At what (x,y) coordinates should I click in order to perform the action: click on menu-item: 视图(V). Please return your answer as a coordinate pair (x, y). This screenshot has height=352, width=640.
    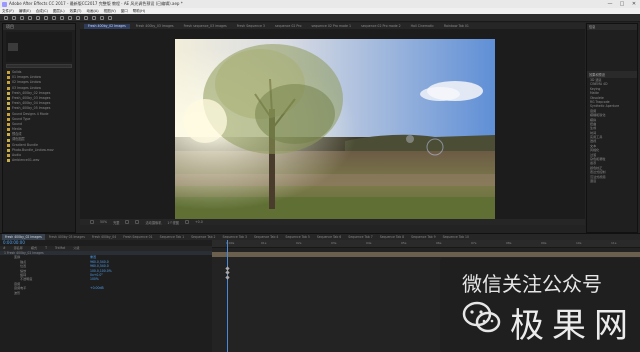
    Looking at the image, I should click on (110, 11).